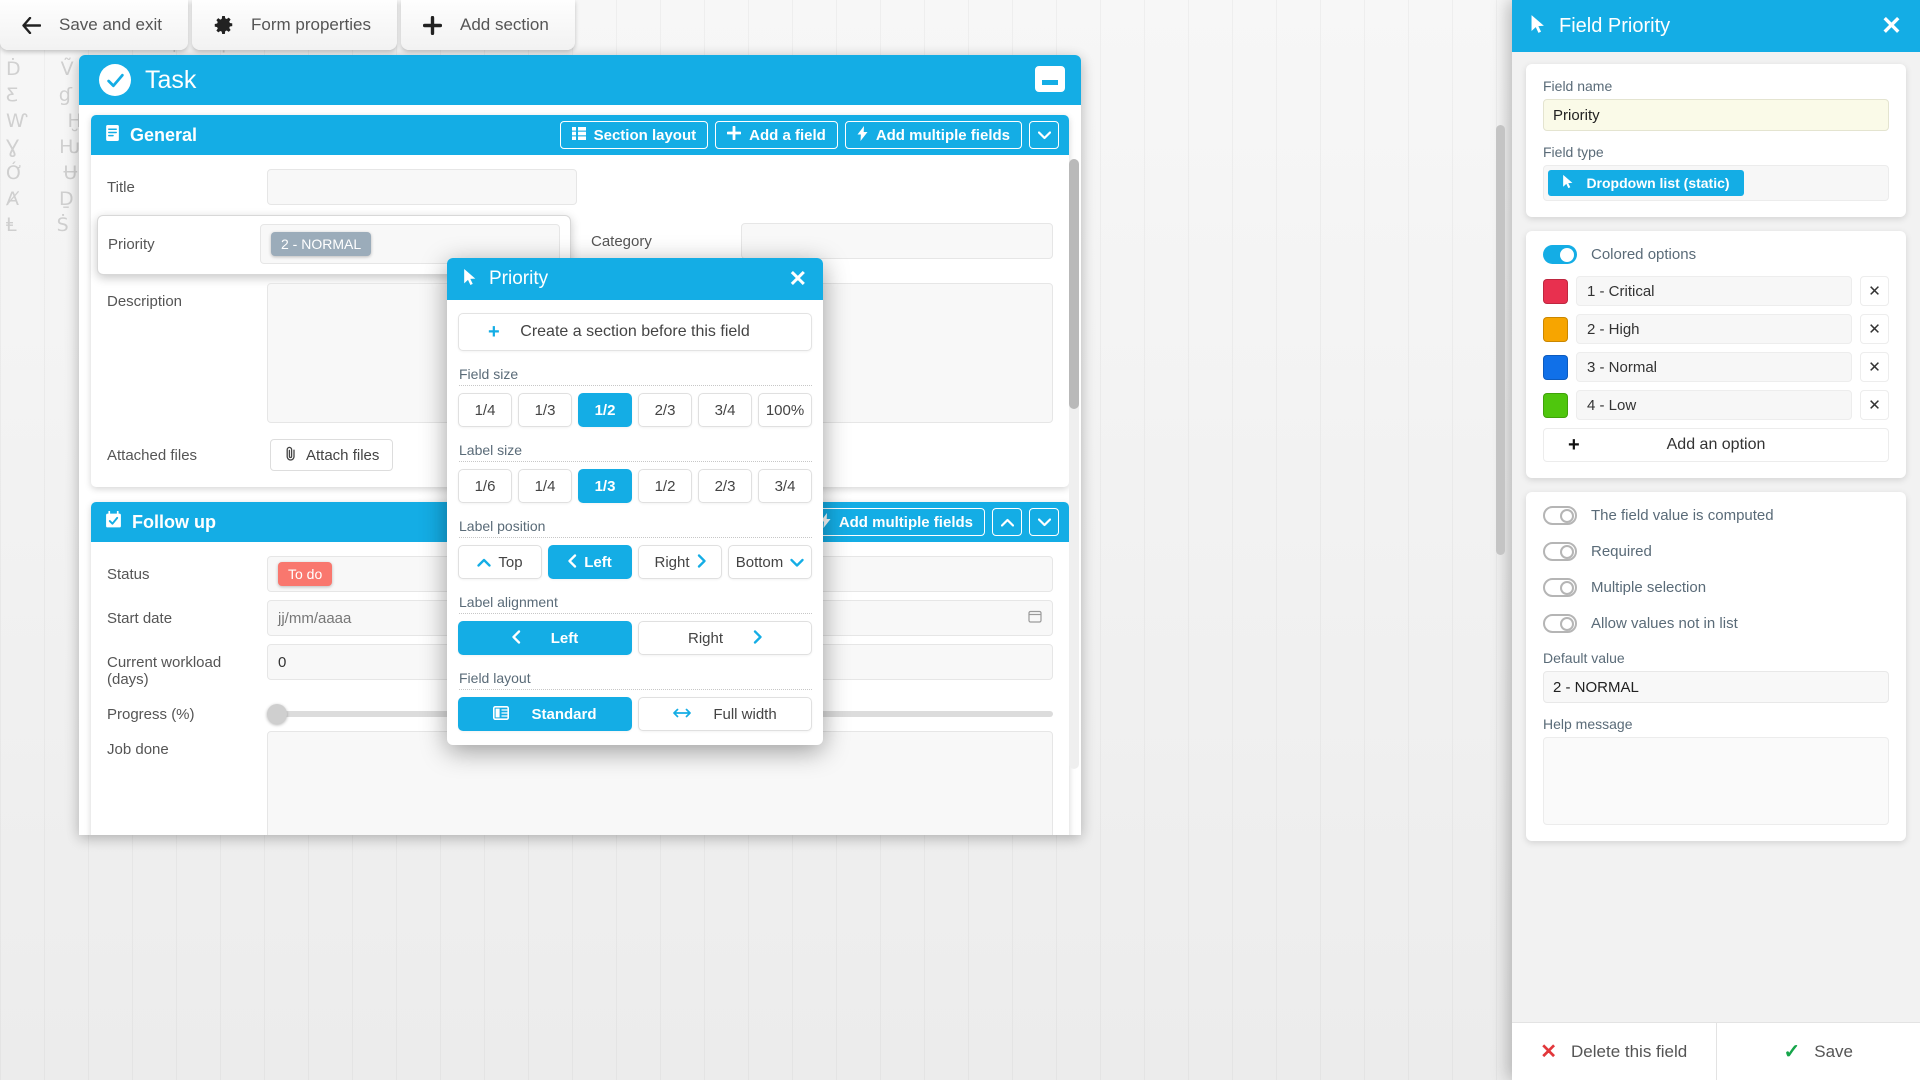 The height and width of the screenshot is (1080, 1920). What do you see at coordinates (572, 562) in the screenshot?
I see `chevron-left-icon` at bounding box center [572, 562].